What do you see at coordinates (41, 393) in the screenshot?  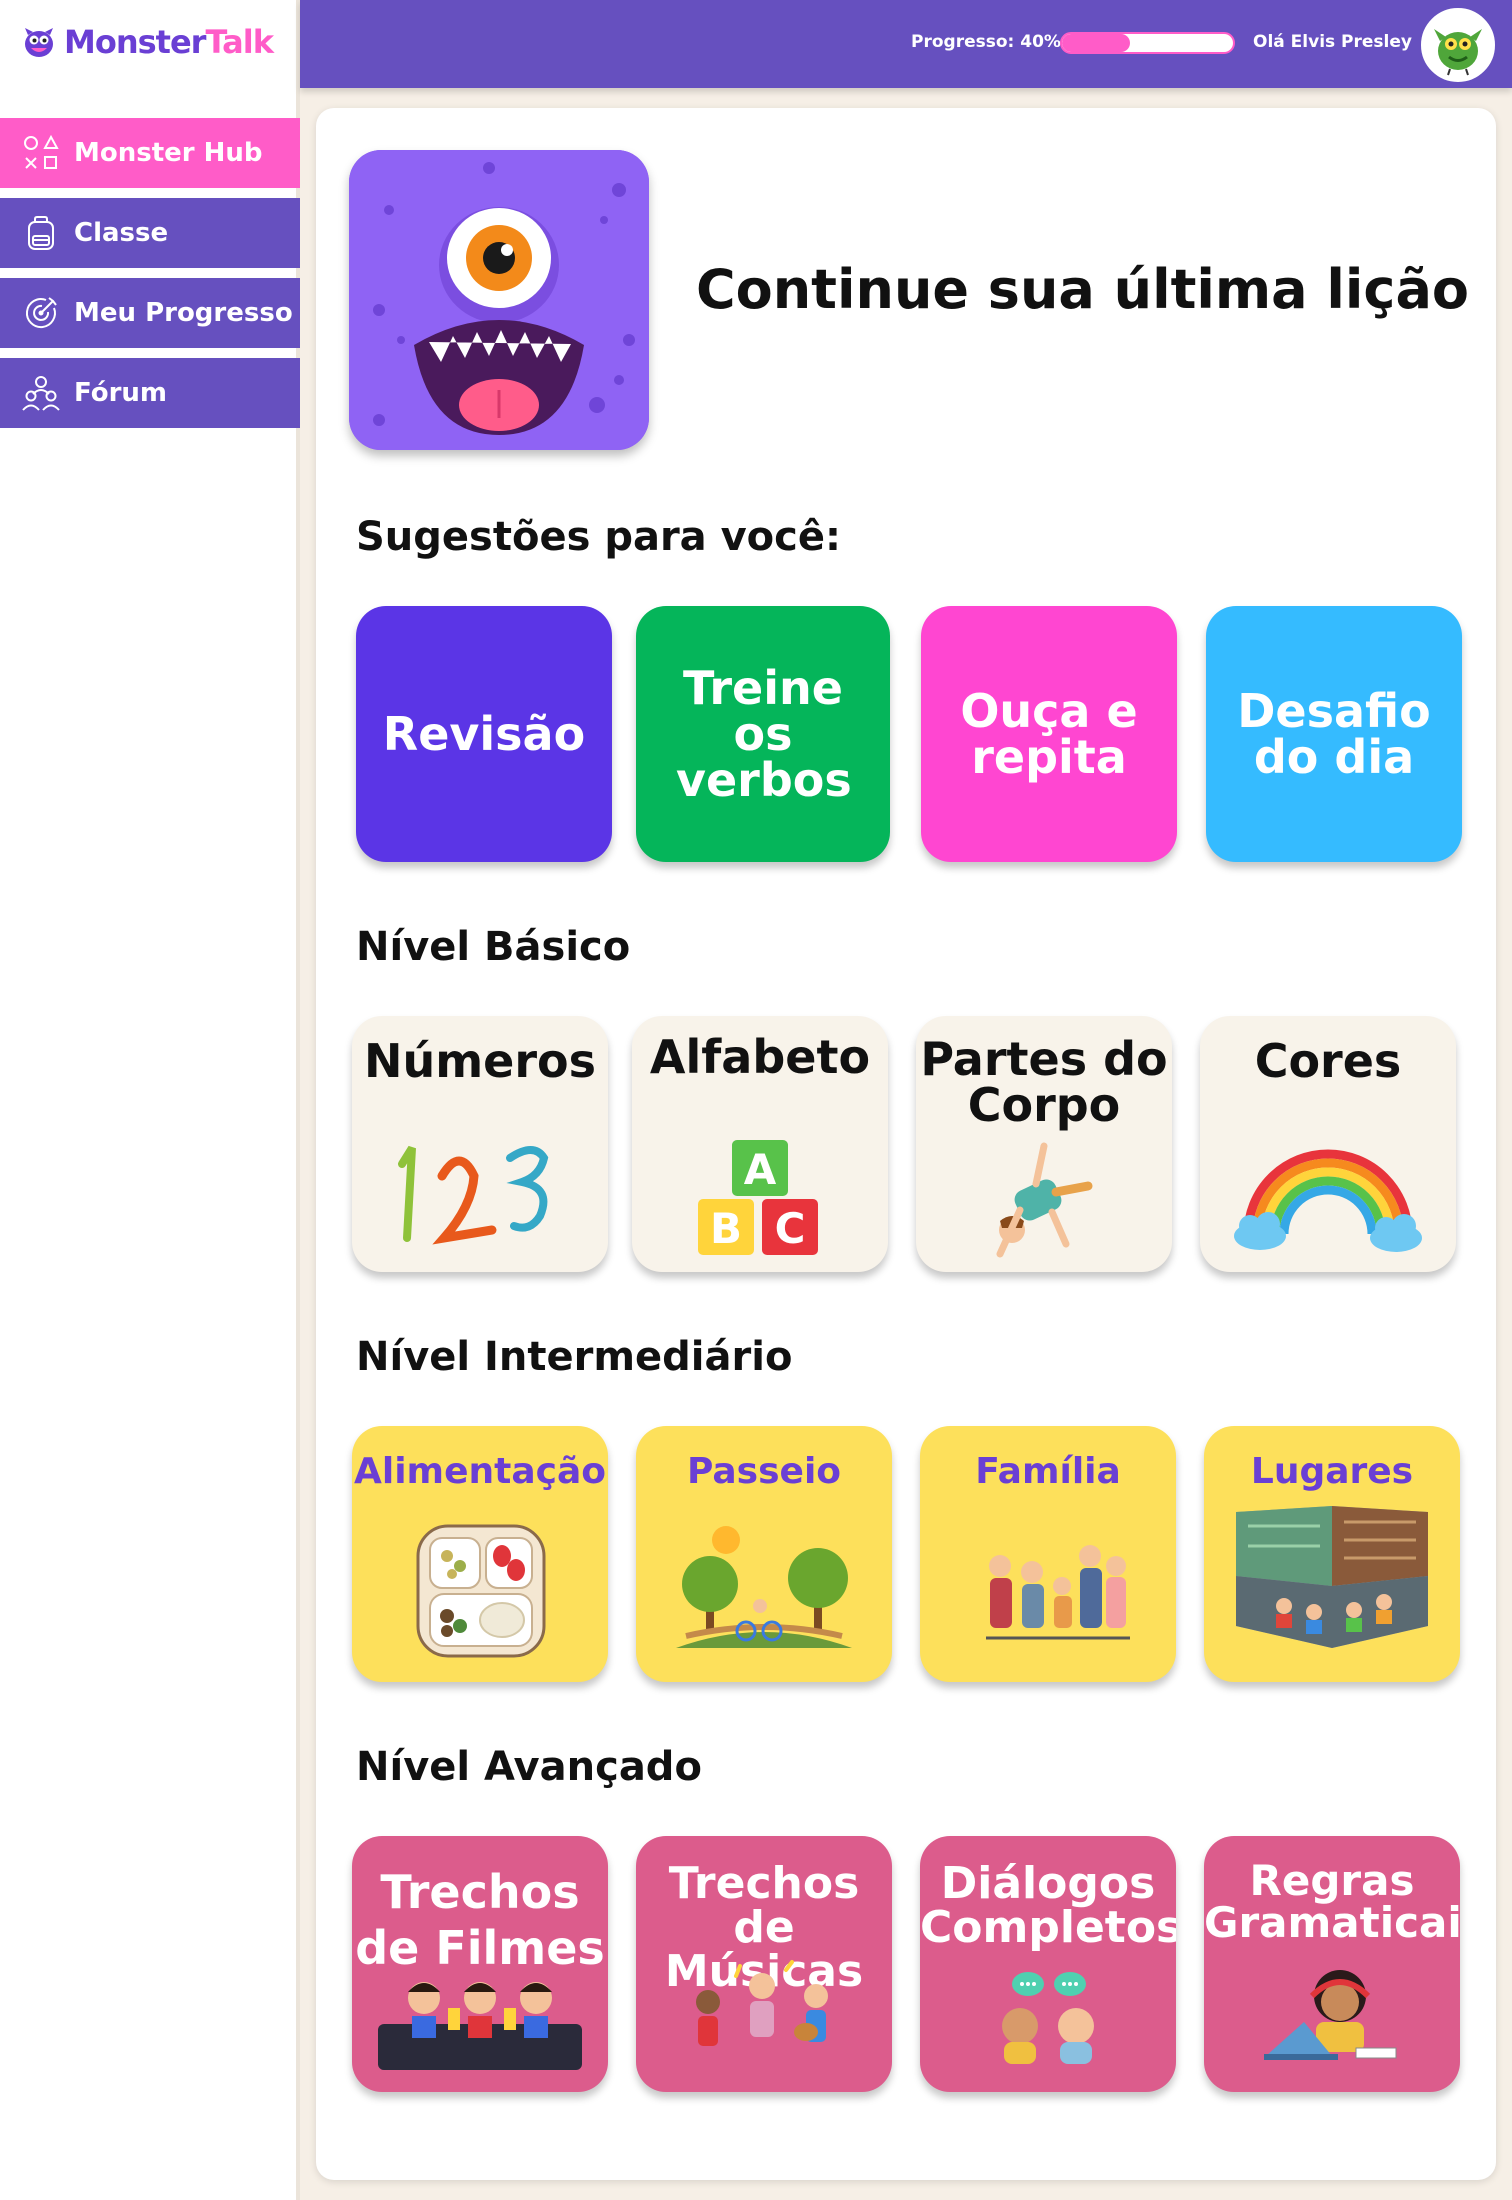 I see `people-icon` at bounding box center [41, 393].